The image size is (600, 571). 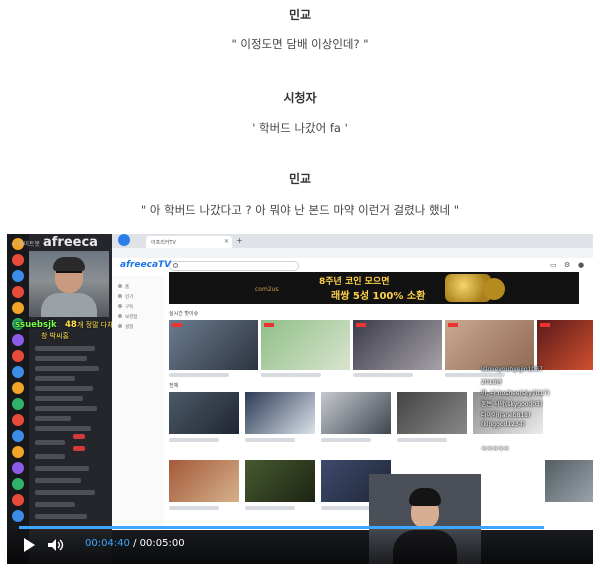 What do you see at coordinates (374, 288) in the screenshot?
I see `promo-banner: com2us 8주년 코인 모으면 래쌍 5성 100% 소환` at bounding box center [374, 288].